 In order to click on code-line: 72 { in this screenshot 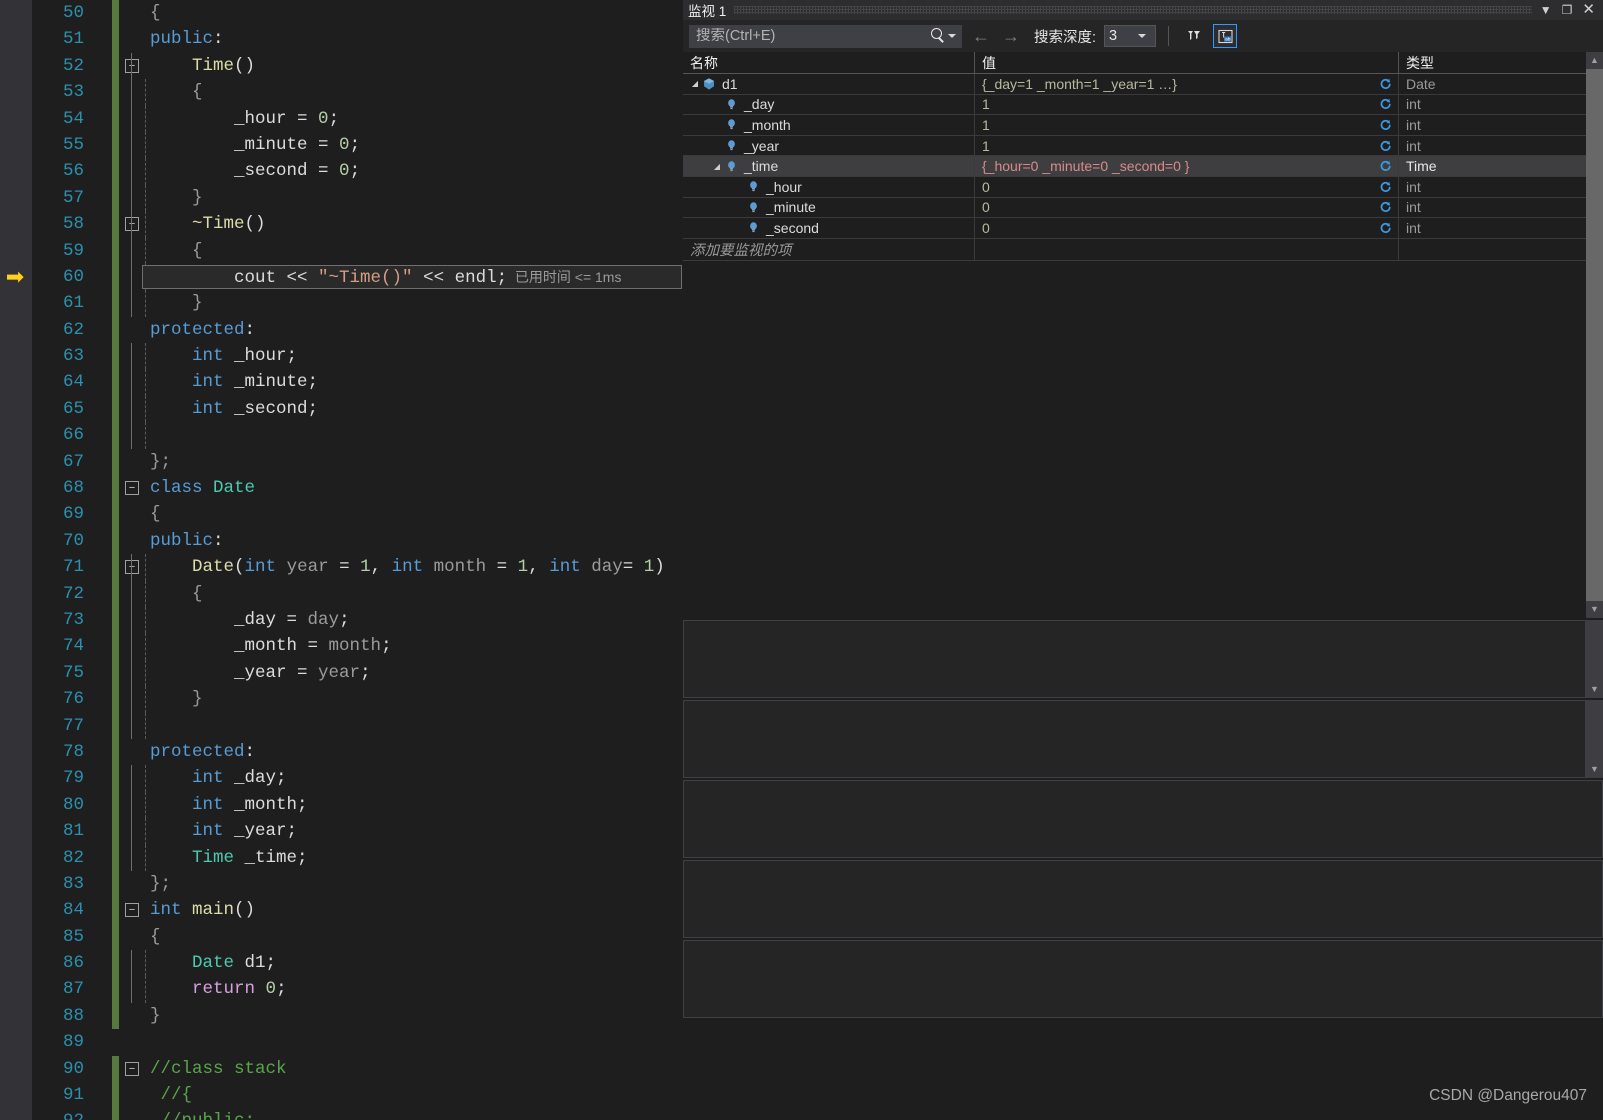, I will do `click(357, 593)`.